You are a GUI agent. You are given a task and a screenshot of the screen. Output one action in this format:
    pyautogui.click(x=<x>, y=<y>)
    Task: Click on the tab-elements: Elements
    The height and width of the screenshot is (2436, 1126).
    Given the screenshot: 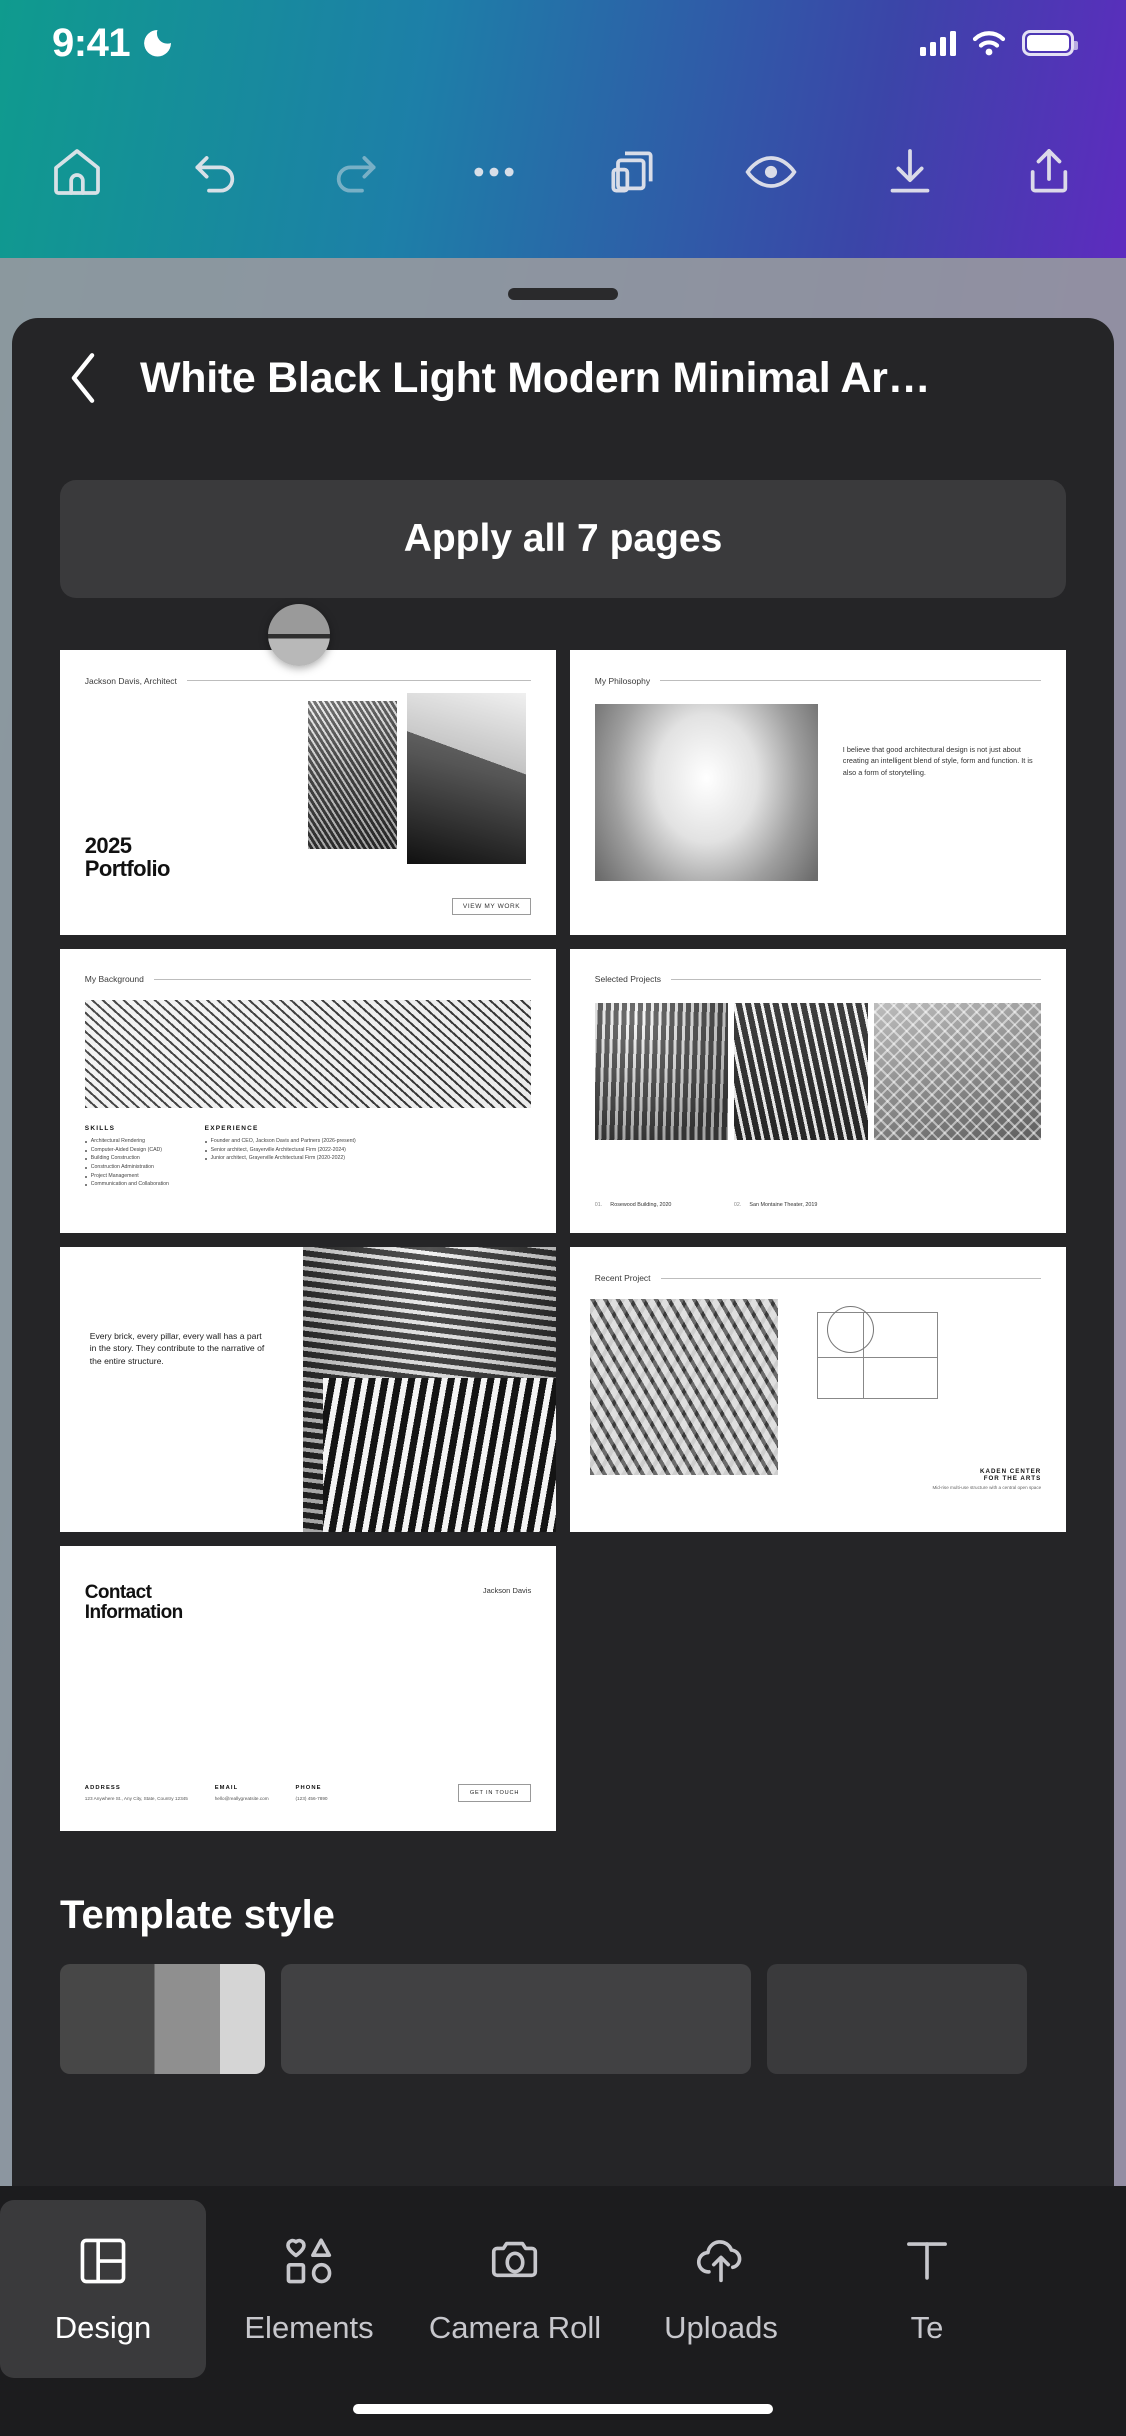 What is the action you would take?
    pyautogui.click(x=309, y=2289)
    